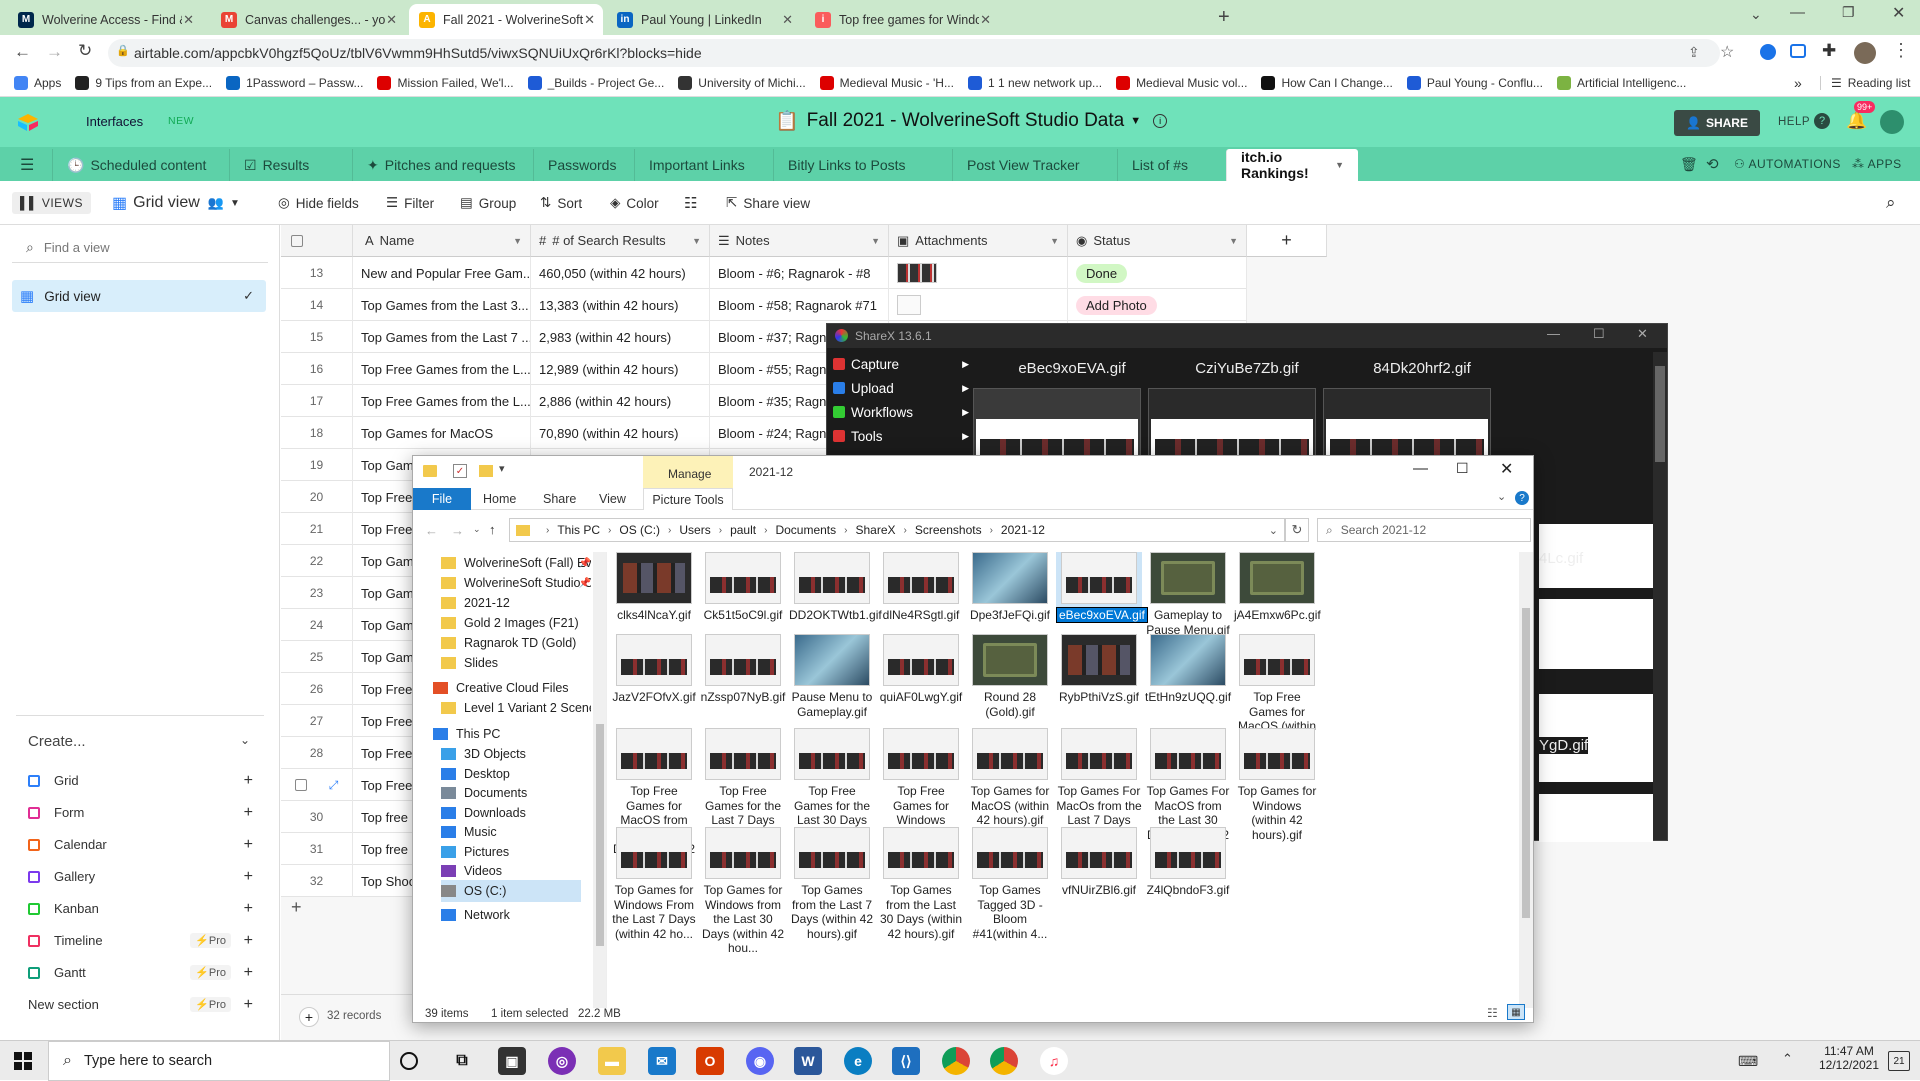 This screenshot has height=1081, width=1920. What do you see at coordinates (620, 401) in the screenshot?
I see `cell-results: 2,886 (within 42 hours)` at bounding box center [620, 401].